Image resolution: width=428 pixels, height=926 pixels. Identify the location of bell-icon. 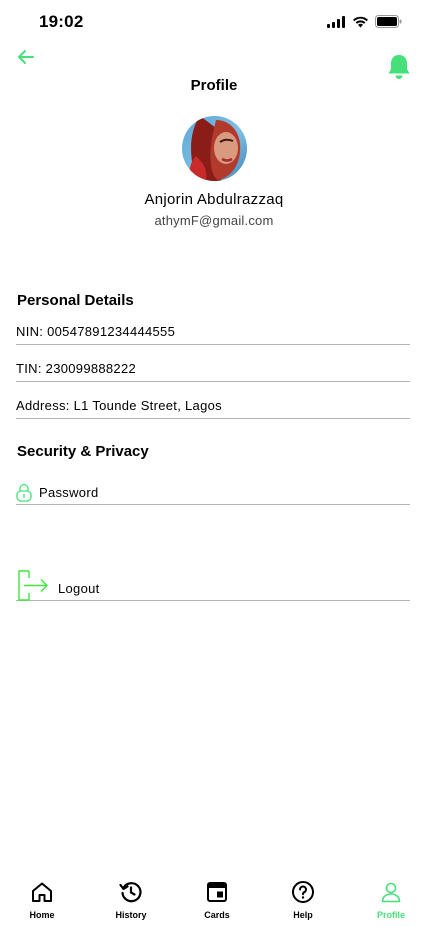
(399, 67).